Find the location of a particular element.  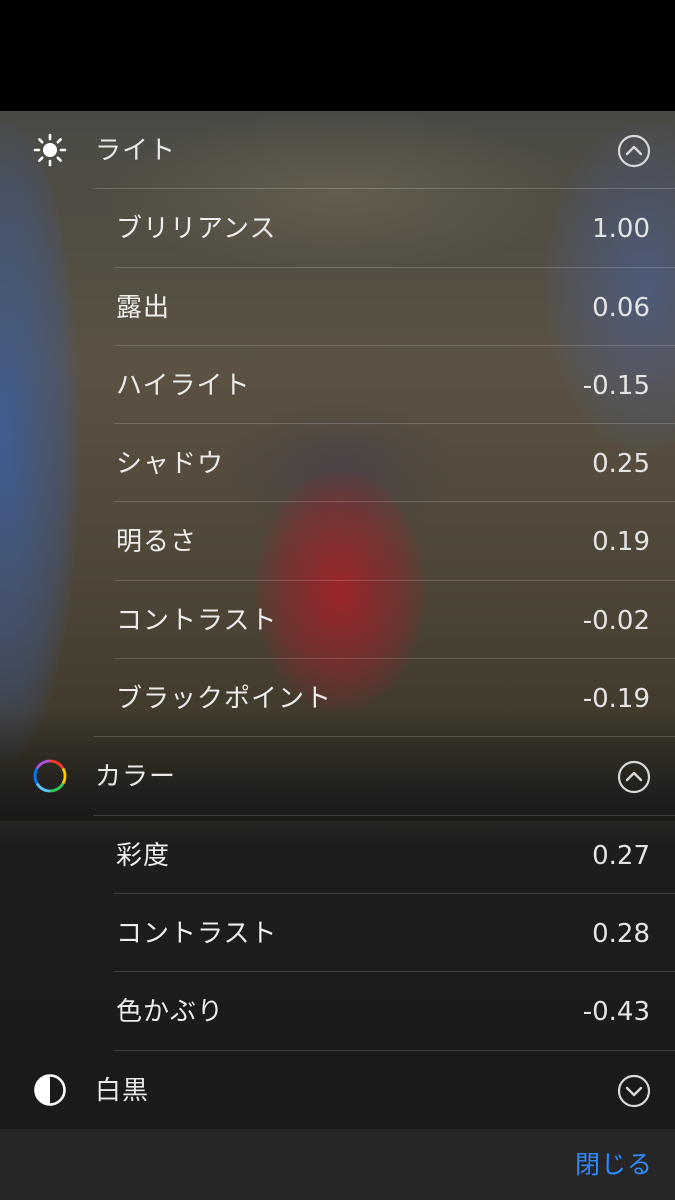

section-title-color: カラー is located at coordinates (136, 777).